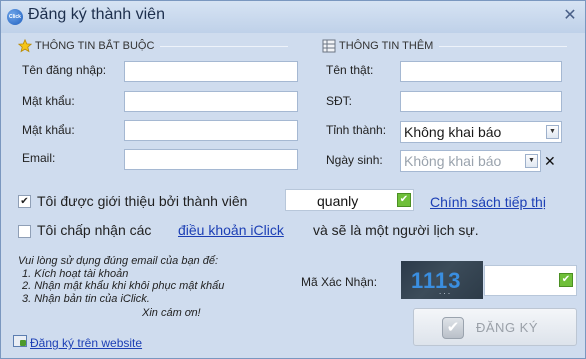 The width and height of the screenshot is (586, 359). Describe the element at coordinates (329, 46) in the screenshot. I see `grid-icon` at that location.